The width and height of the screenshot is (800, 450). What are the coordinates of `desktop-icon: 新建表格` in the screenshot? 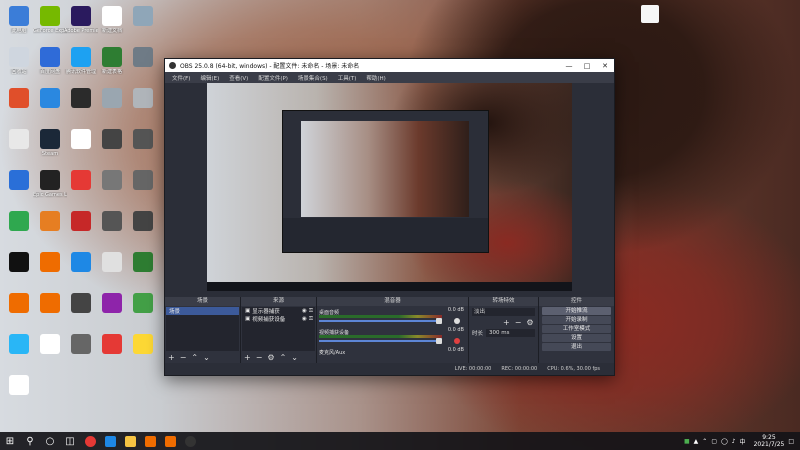 It's located at (112, 61).